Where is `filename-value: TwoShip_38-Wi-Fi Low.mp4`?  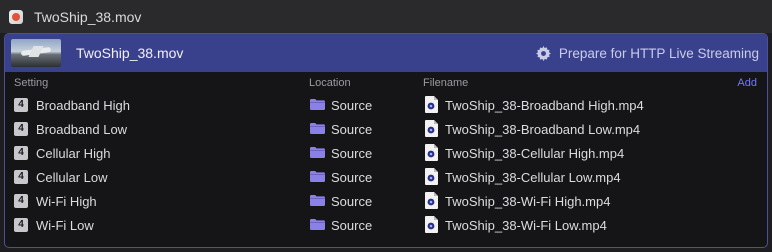 filename-value: TwoShip_38-Wi-Fi Low.mp4 is located at coordinates (526, 225).